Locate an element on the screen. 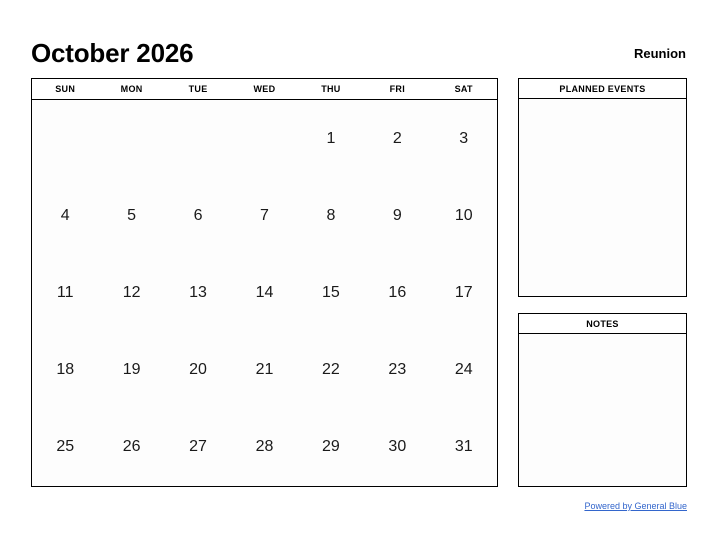  calendar-week-row: 11 12 13 14 15 16 17 is located at coordinates (264, 292).